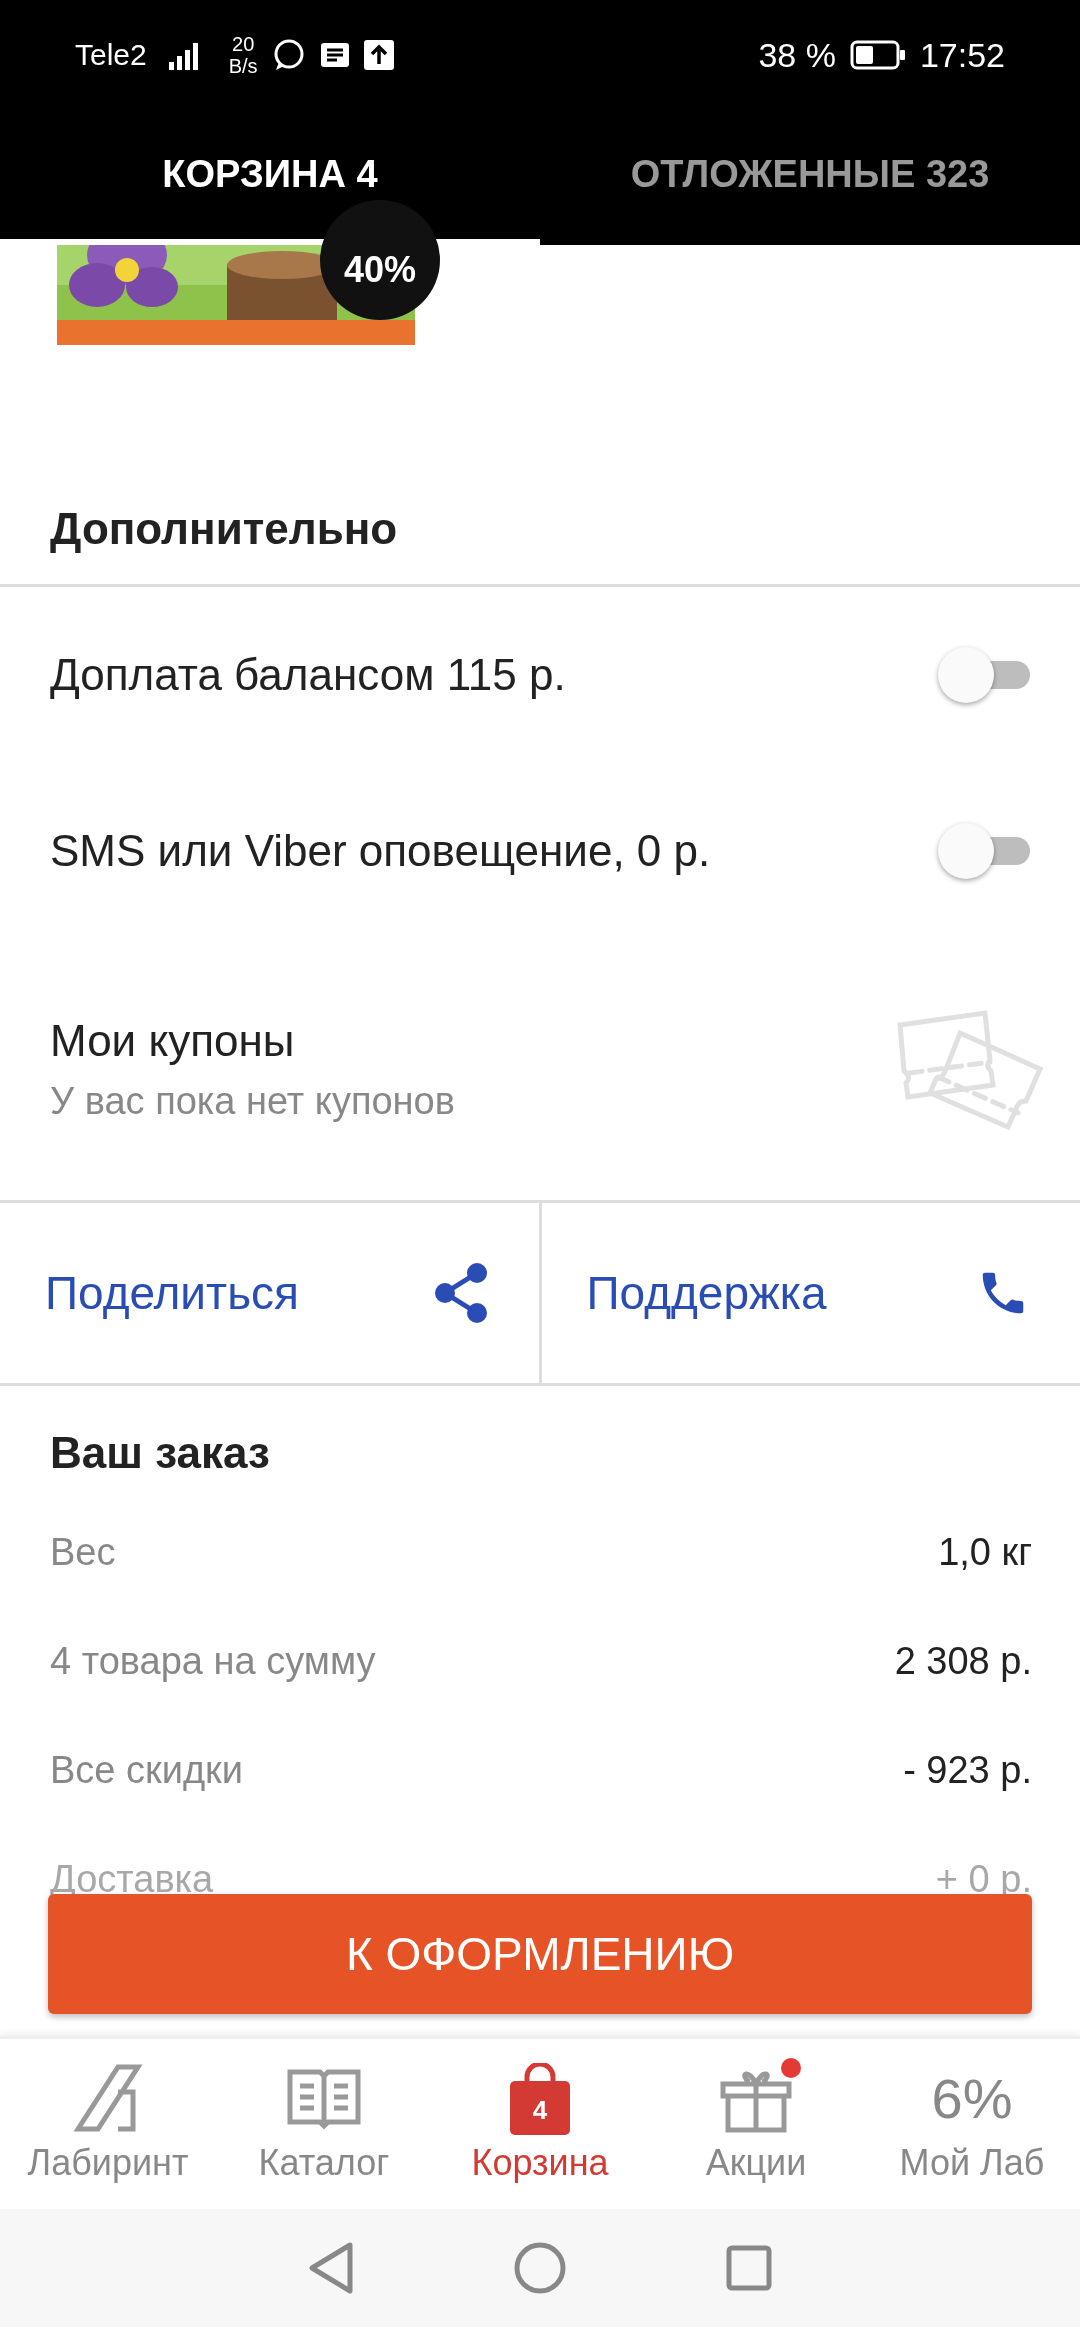 The height and width of the screenshot is (2340, 1080). Describe the element at coordinates (963, 1661) in the screenshot. I see `summary-value: 2 308 р.` at that location.